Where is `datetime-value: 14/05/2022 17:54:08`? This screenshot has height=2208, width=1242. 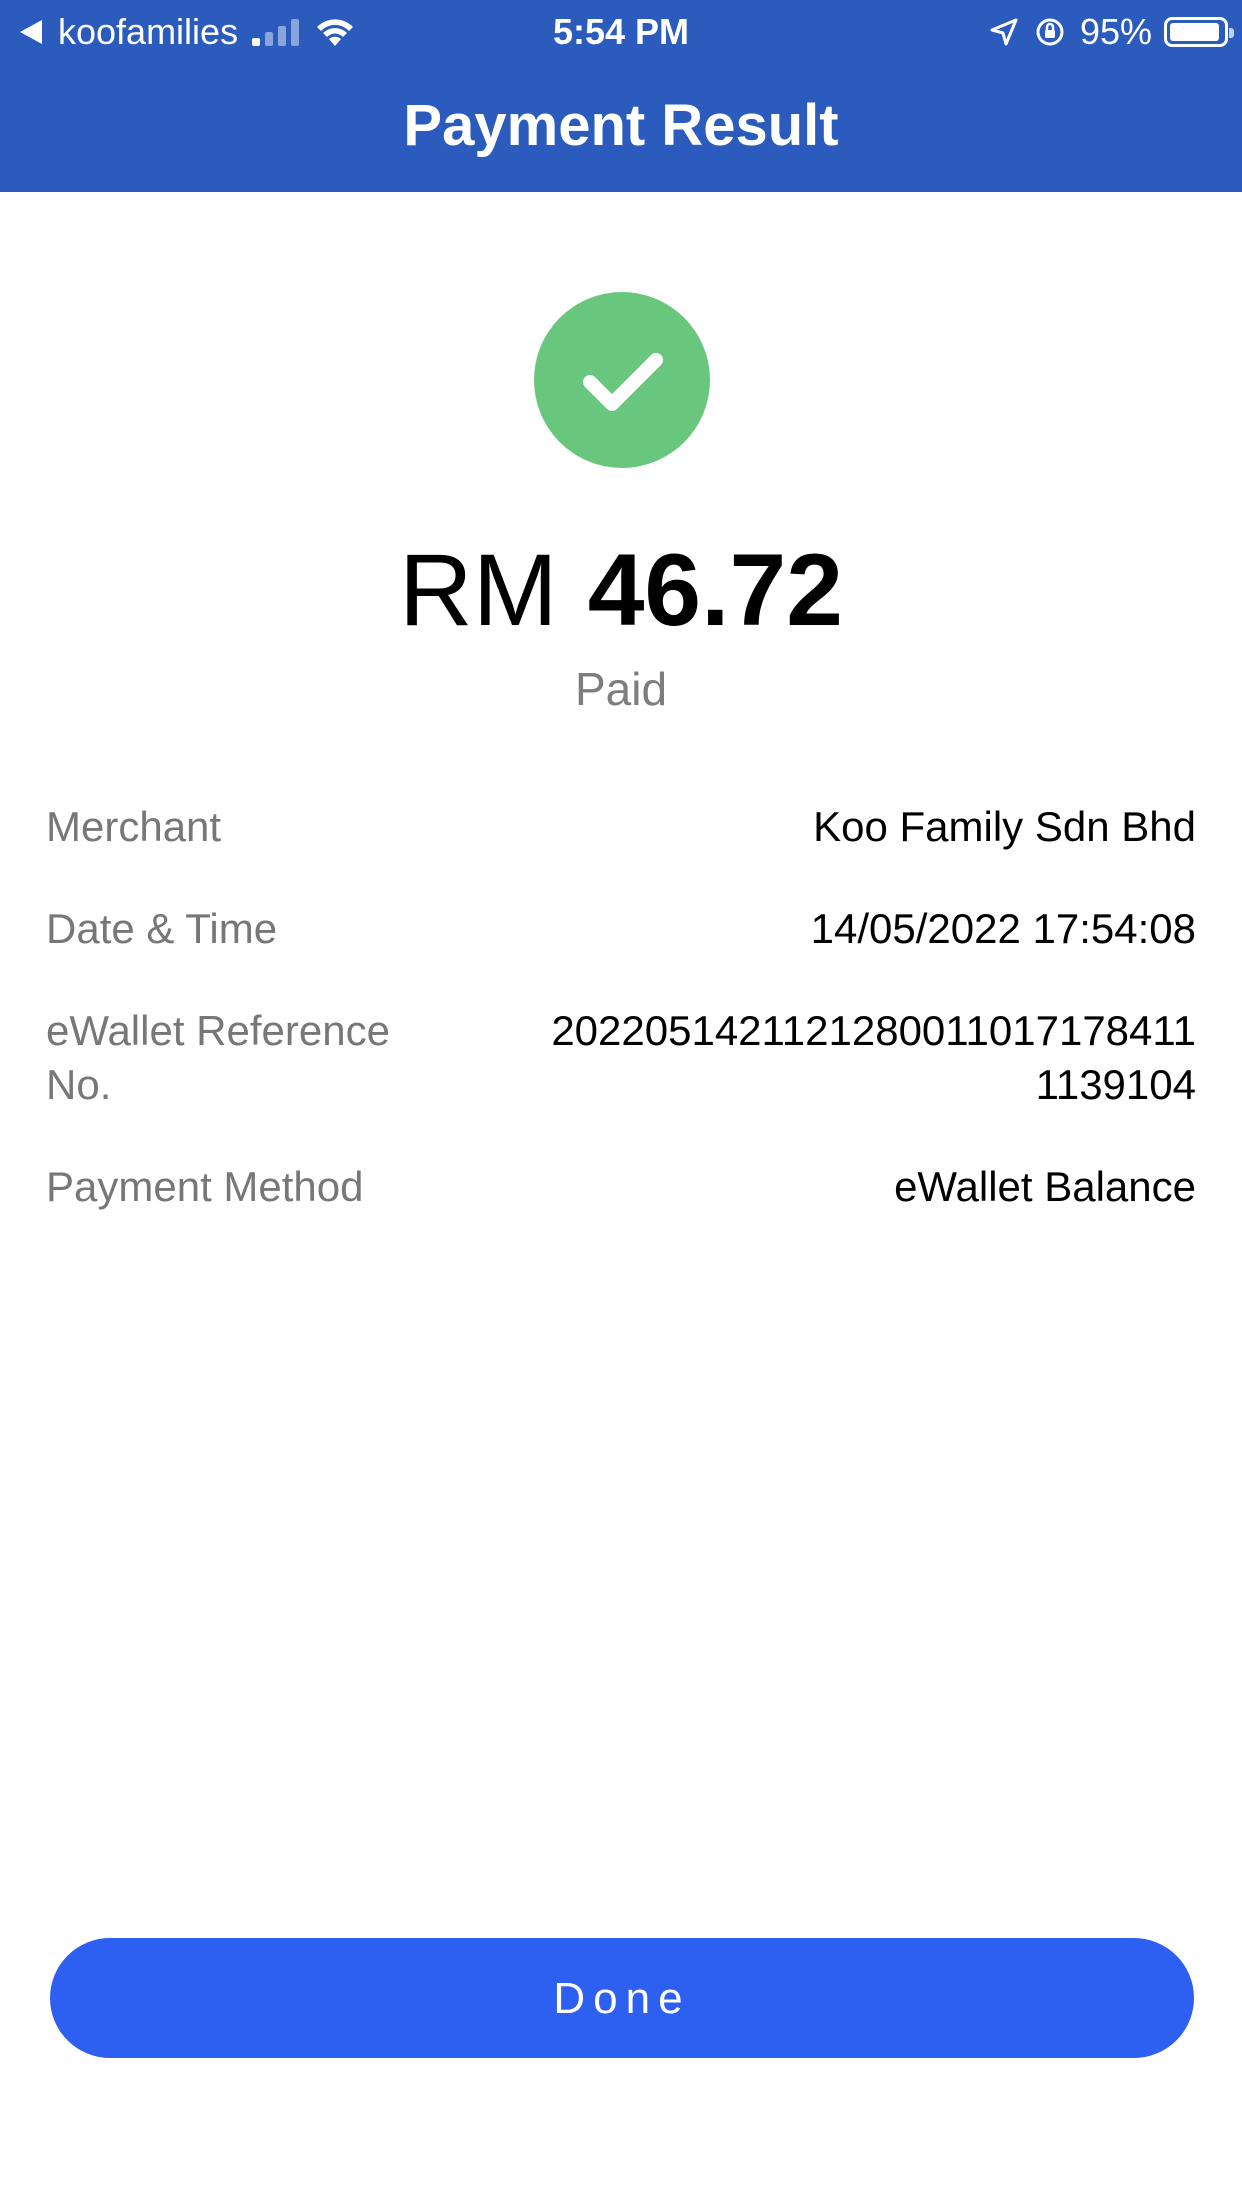 datetime-value: 14/05/2022 17:54:08 is located at coordinates (1003, 928).